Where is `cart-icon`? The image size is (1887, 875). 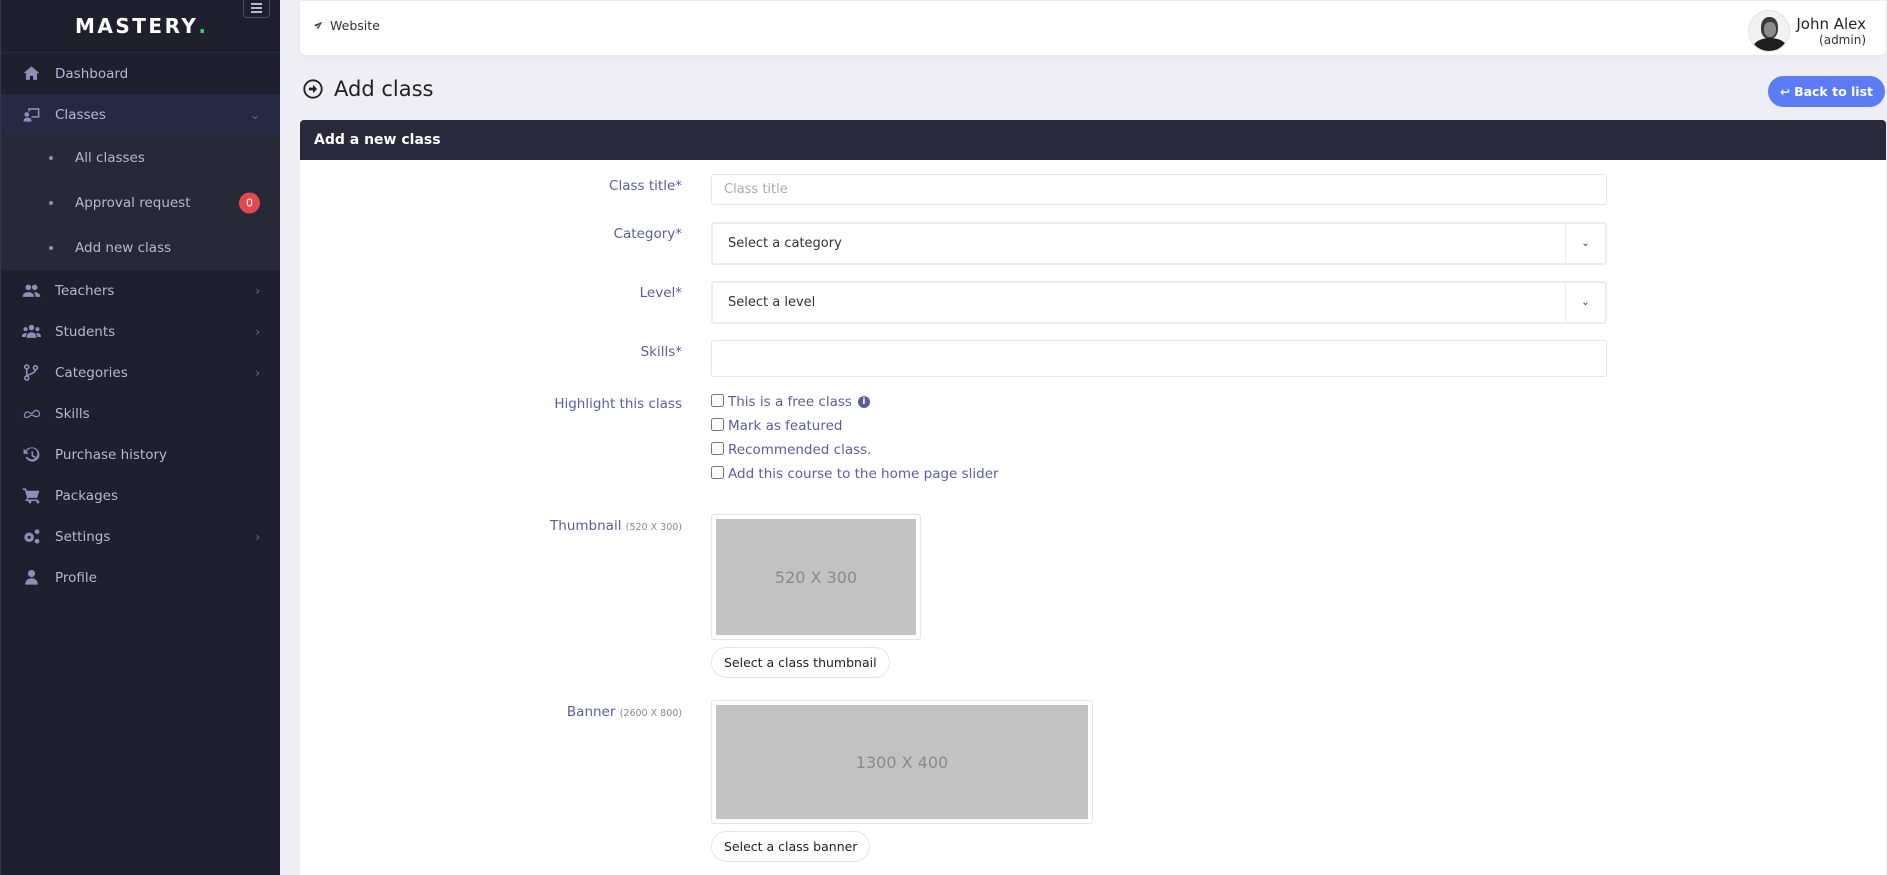 cart-icon is located at coordinates (31, 496).